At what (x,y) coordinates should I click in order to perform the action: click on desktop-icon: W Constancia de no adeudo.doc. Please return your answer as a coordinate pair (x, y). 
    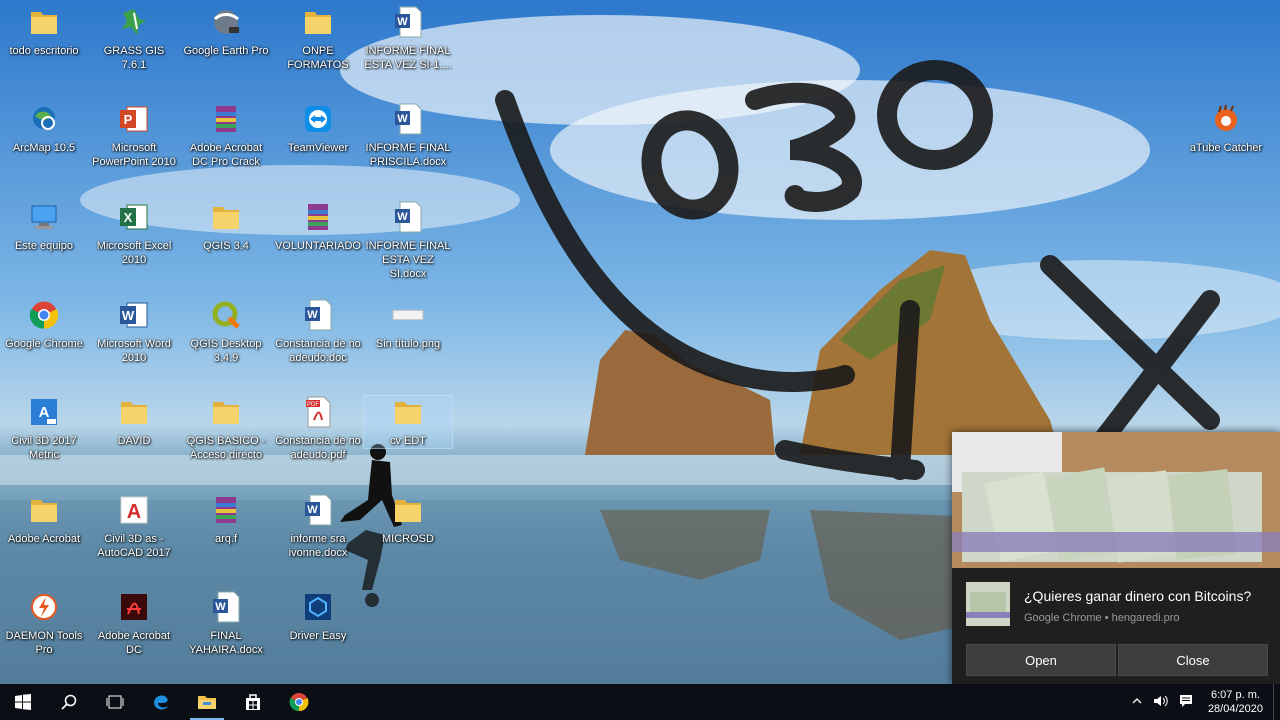
    Looking at the image, I should click on (318, 332).